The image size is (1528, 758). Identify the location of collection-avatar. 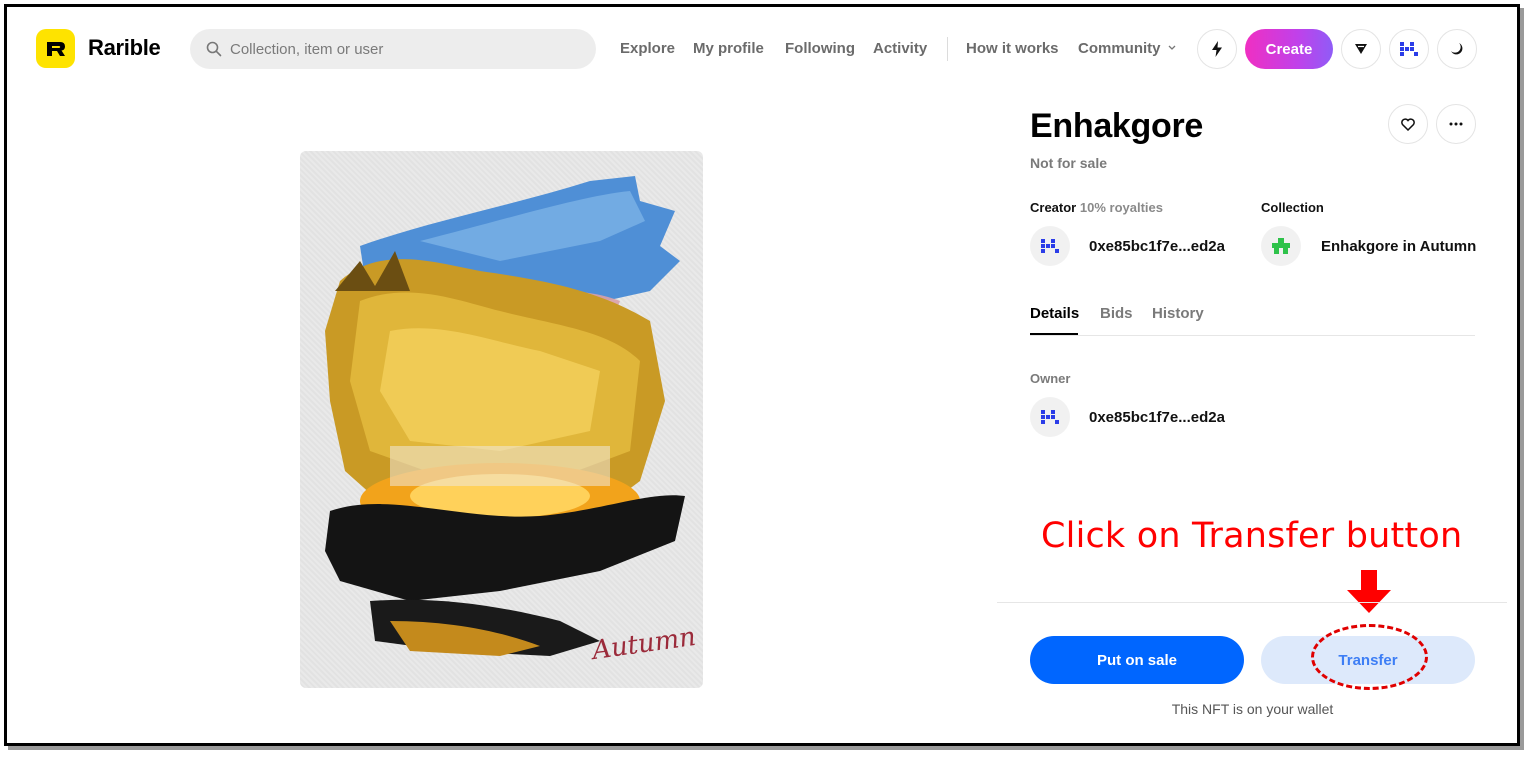
(1281, 246).